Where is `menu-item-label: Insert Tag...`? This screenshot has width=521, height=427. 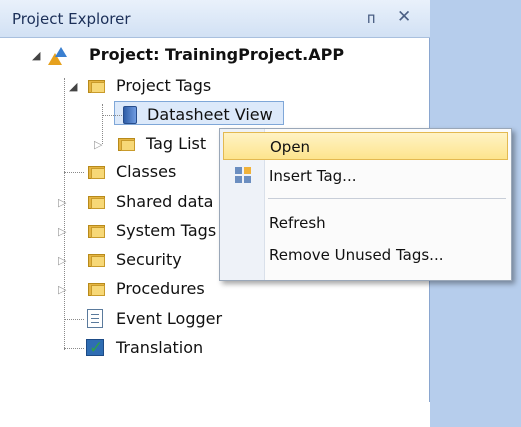
menu-item-label: Insert Tag... is located at coordinates (313, 176).